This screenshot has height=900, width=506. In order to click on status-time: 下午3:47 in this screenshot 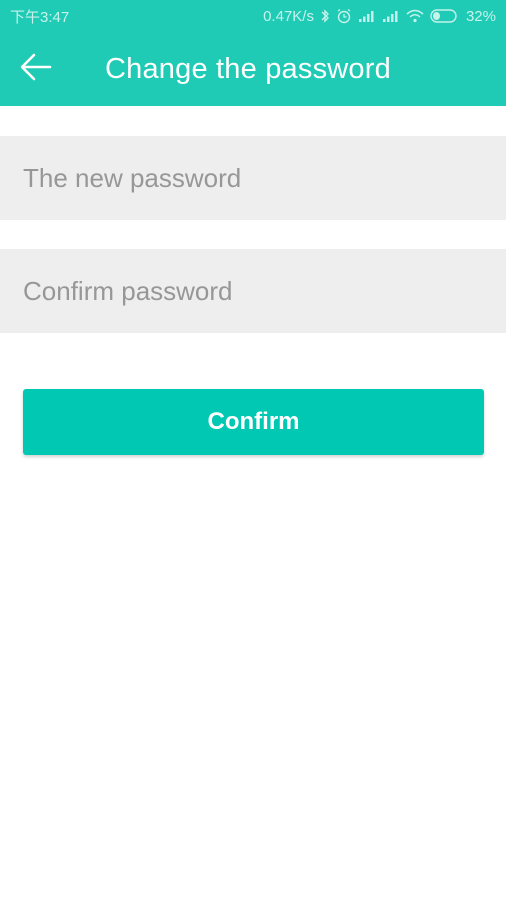, I will do `click(40, 17)`.